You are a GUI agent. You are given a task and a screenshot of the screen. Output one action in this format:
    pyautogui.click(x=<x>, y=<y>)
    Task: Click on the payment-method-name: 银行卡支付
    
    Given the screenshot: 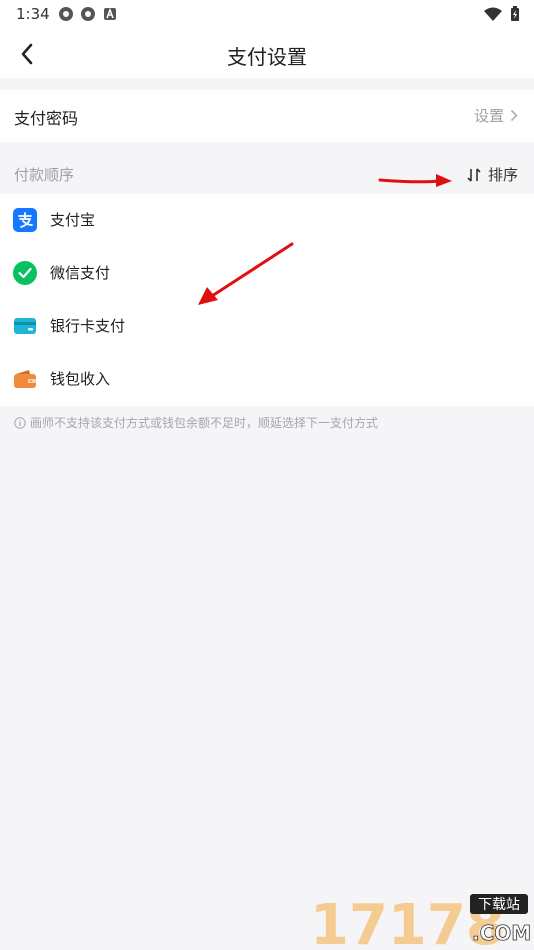 What is the action you would take?
    pyautogui.click(x=88, y=326)
    